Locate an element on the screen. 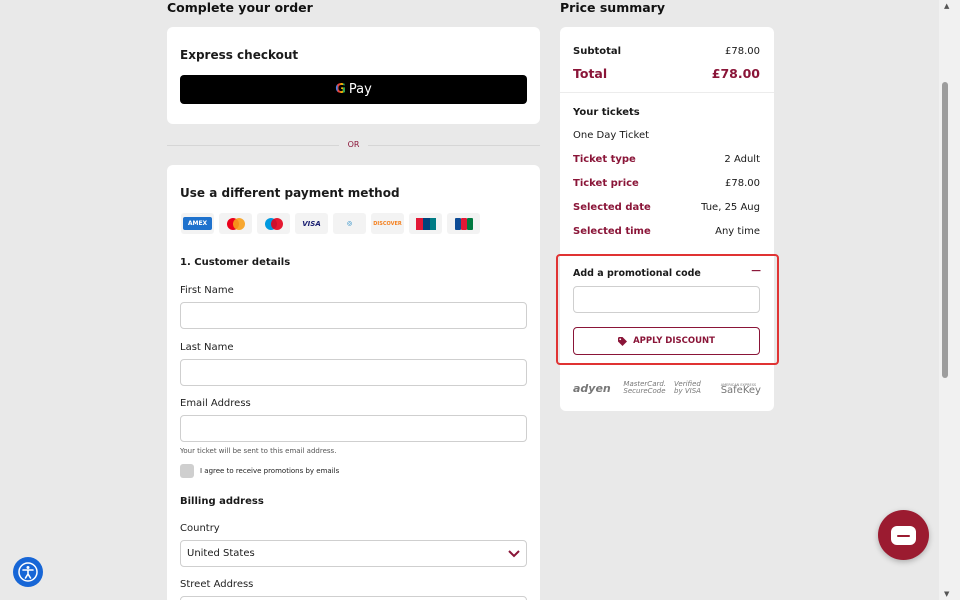 Image resolution: width=960 pixels, height=600 pixels. or-divider: OR is located at coordinates (353, 145).